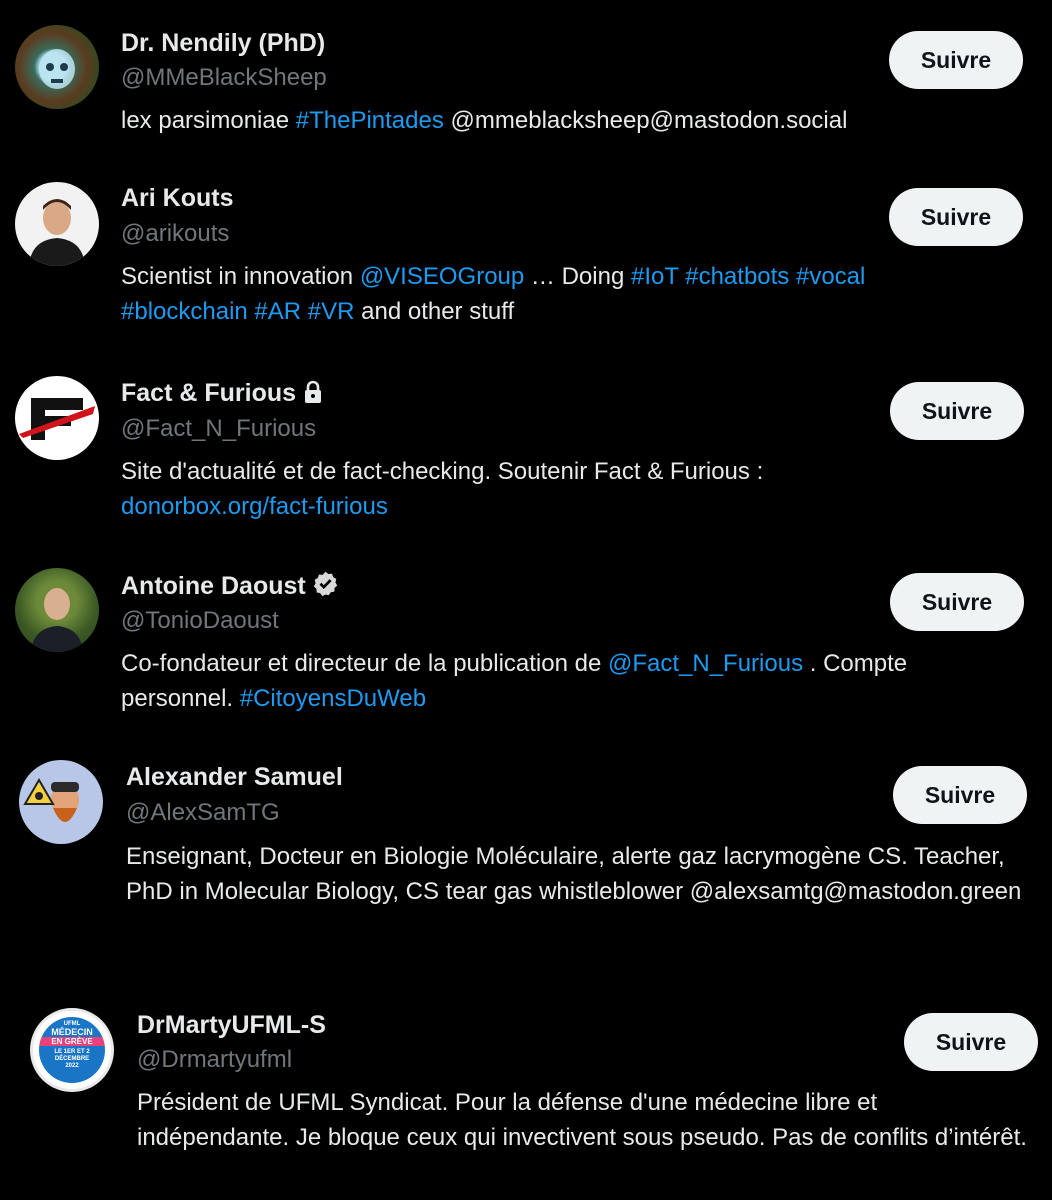 The height and width of the screenshot is (1200, 1052). I want to click on user-handle: @MMeBlackSheep, so click(224, 78).